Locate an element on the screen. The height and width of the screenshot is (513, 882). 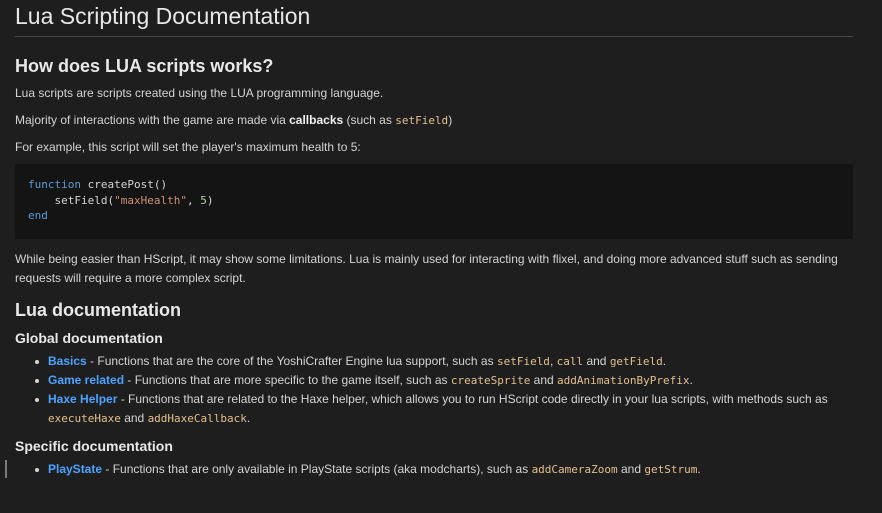
specific-documentation-heading: Specific documentation is located at coordinates (94, 446).